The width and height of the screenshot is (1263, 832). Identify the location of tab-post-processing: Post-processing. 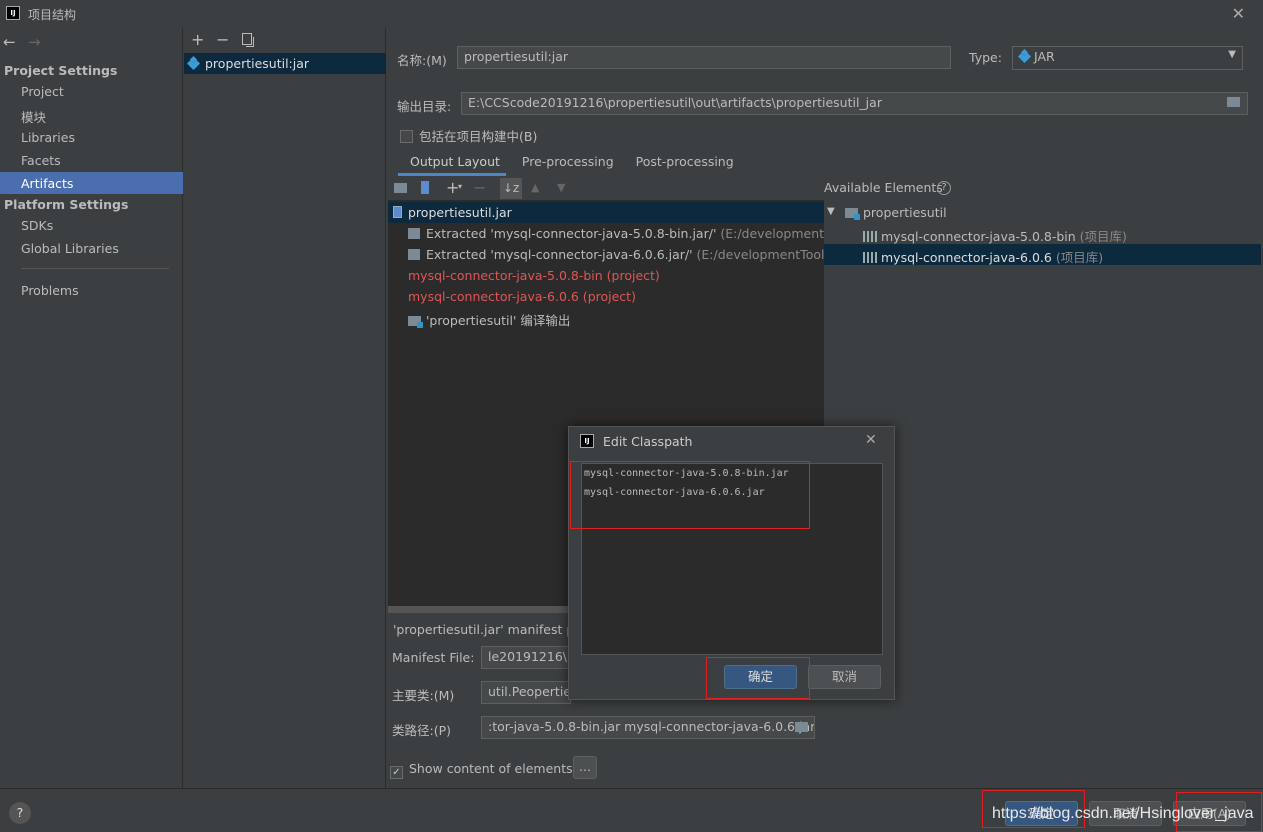
(685, 161).